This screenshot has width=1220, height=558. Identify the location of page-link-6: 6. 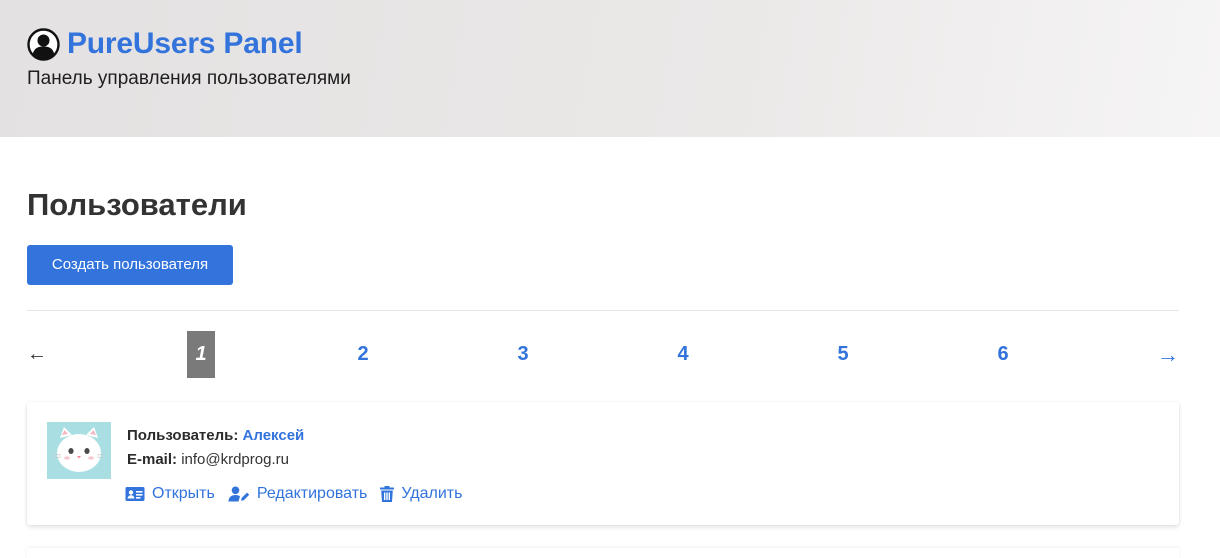
(1003, 354).